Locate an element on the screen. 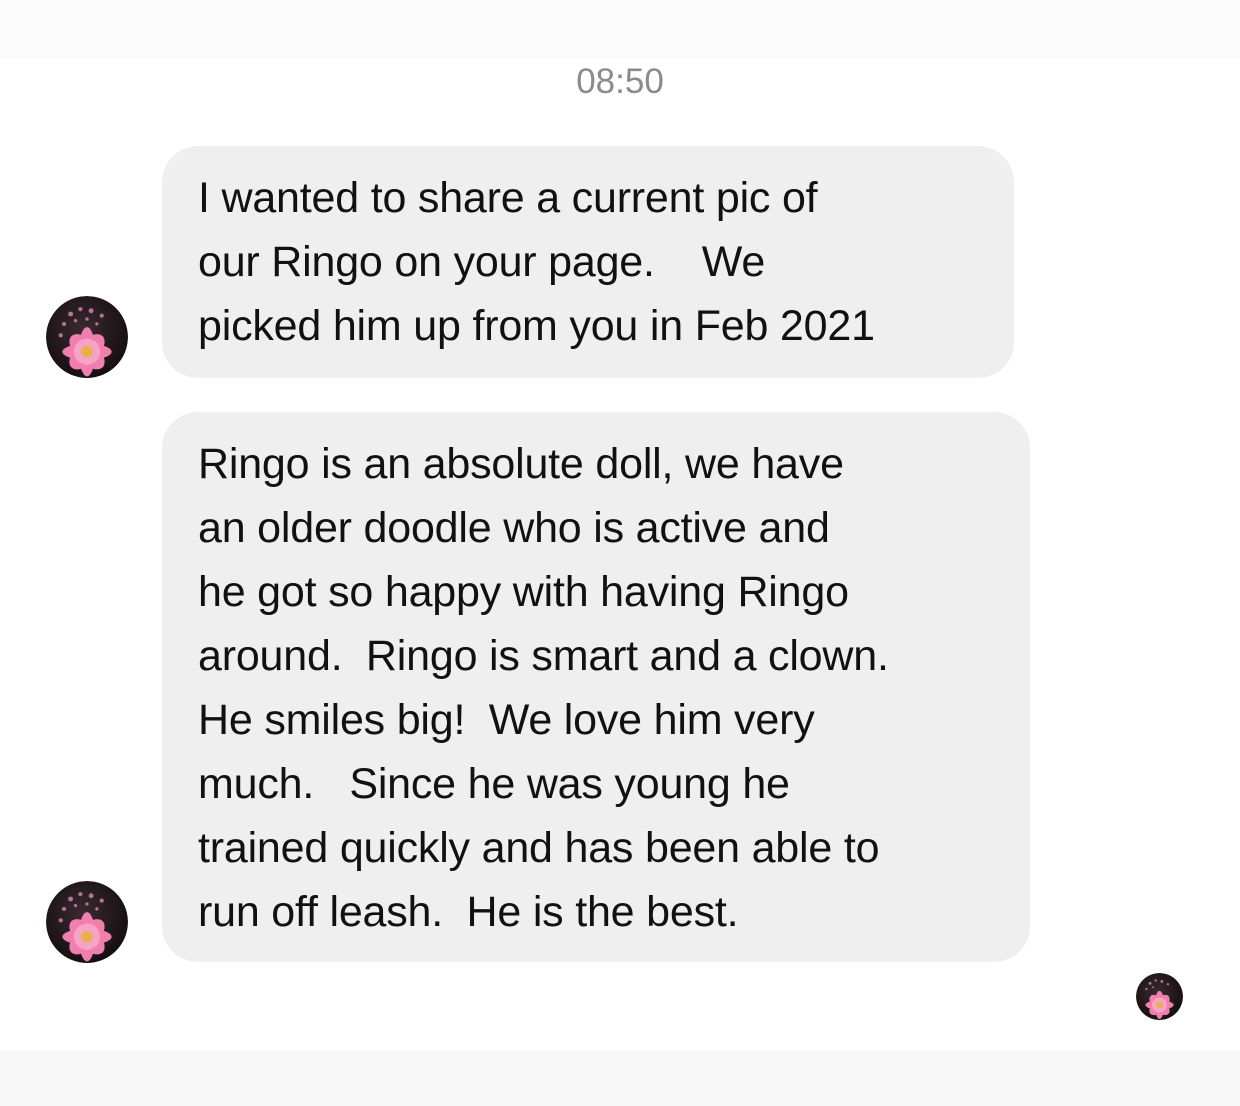 This screenshot has width=1240, height=1106. message-line: he got so happy with having Ringo is located at coordinates (523, 592).